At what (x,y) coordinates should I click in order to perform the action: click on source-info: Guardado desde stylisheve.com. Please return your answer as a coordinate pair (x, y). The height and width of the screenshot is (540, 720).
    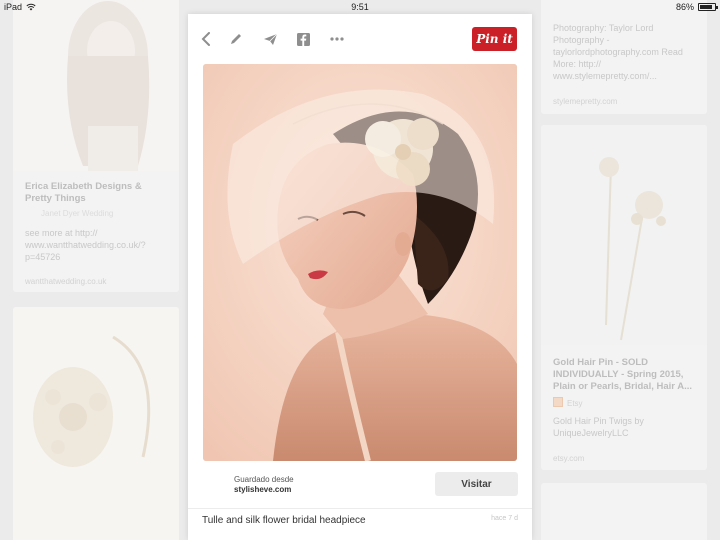
    Looking at the image, I should click on (264, 485).